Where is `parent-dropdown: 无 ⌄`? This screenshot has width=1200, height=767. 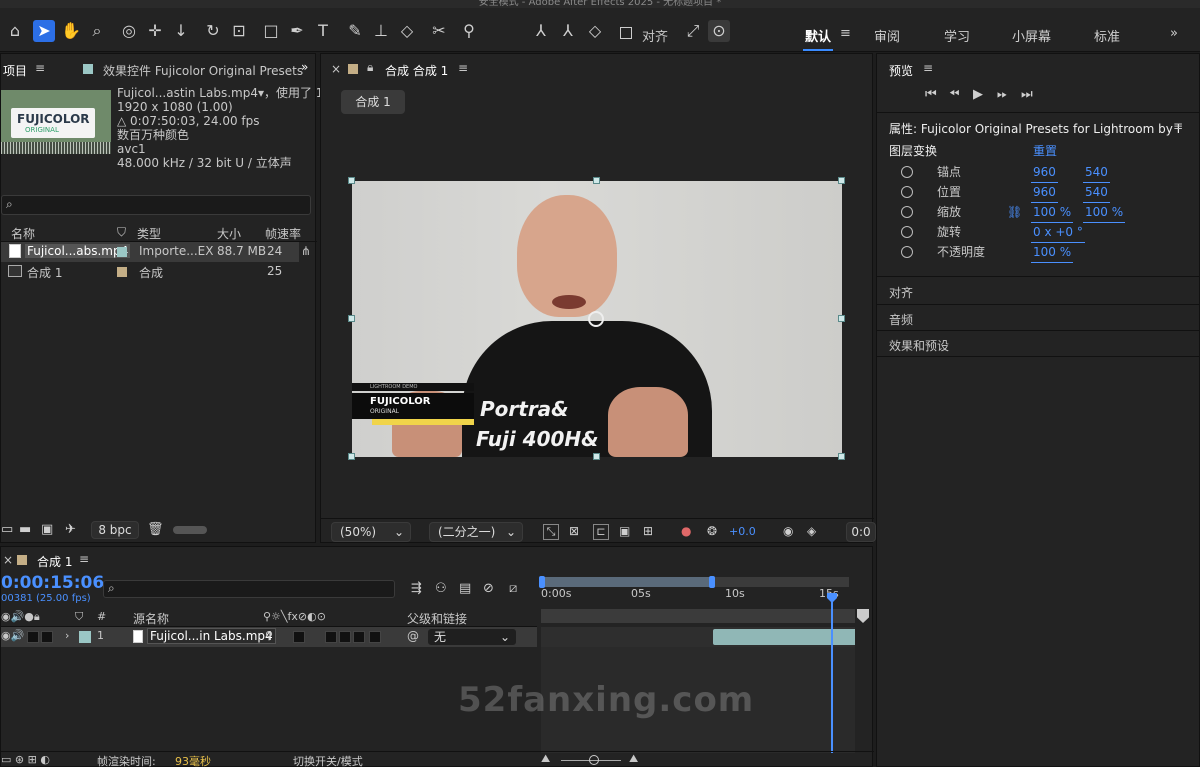 parent-dropdown: 无 ⌄ is located at coordinates (472, 637).